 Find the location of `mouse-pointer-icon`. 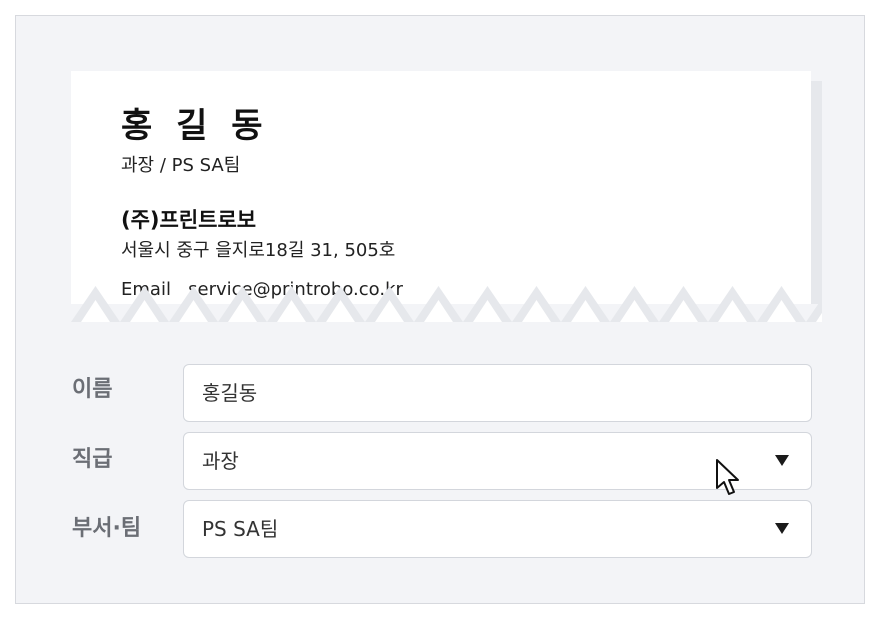

mouse-pointer-icon is located at coordinates (727, 477).